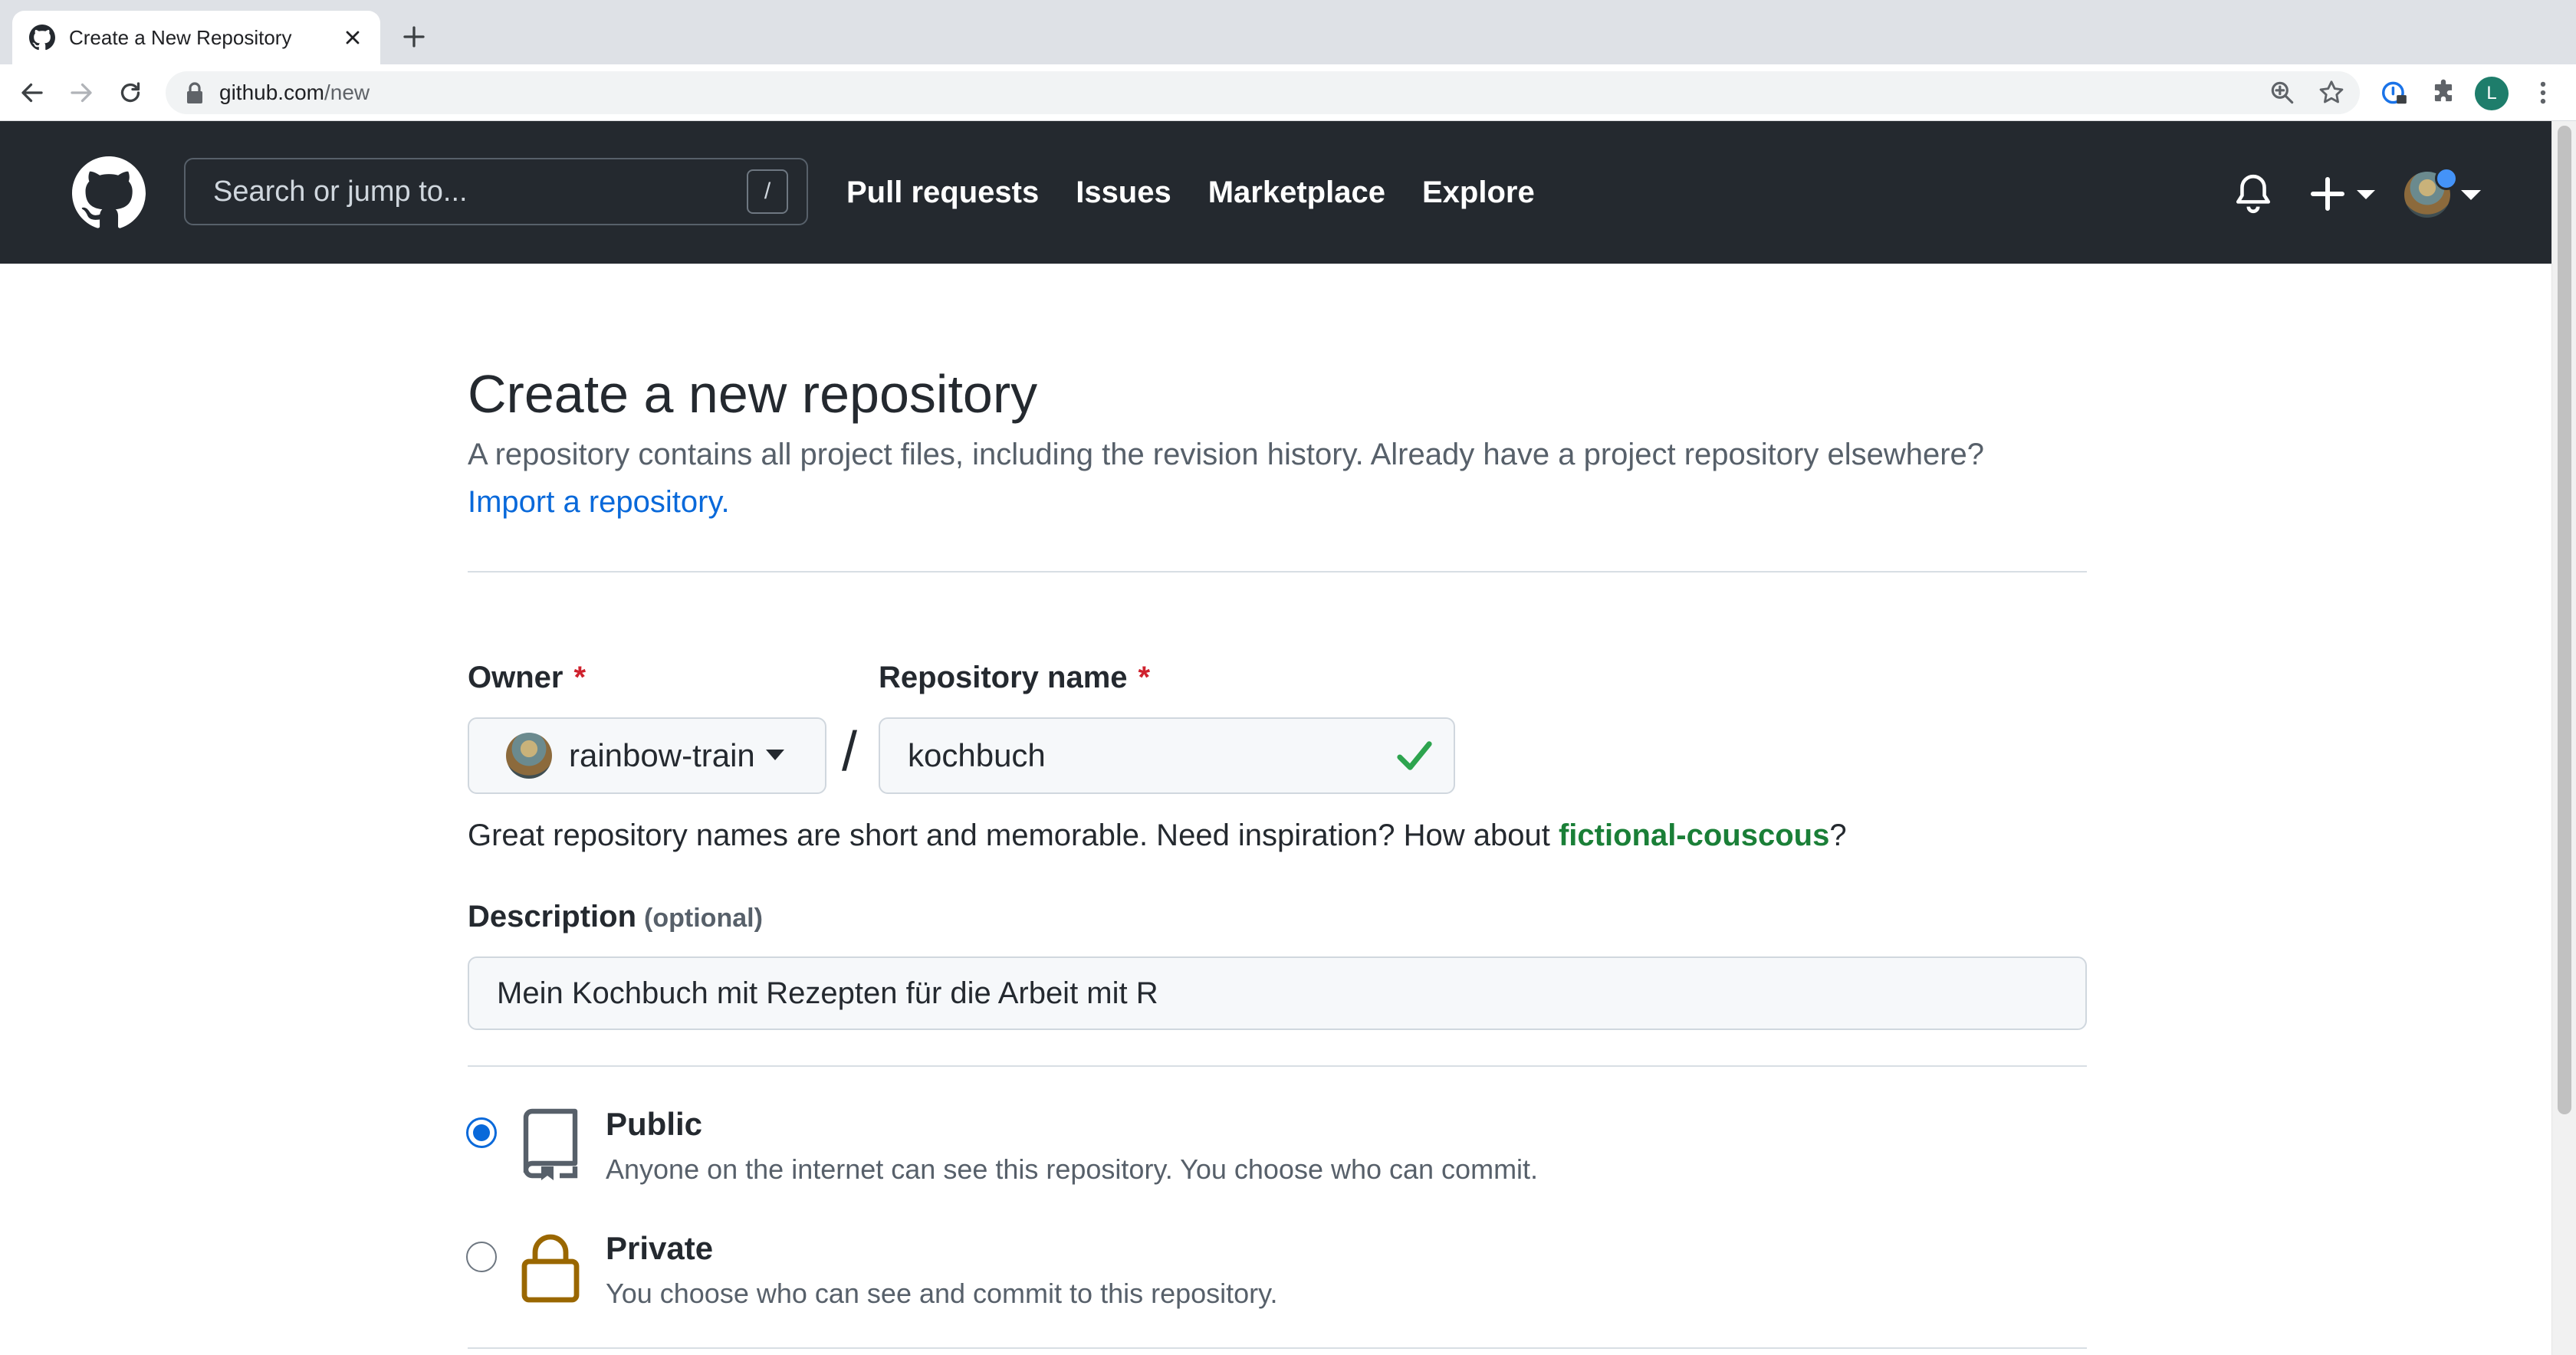 The image size is (2576, 1355). I want to click on tab-title: Create a New Repository, so click(181, 37).